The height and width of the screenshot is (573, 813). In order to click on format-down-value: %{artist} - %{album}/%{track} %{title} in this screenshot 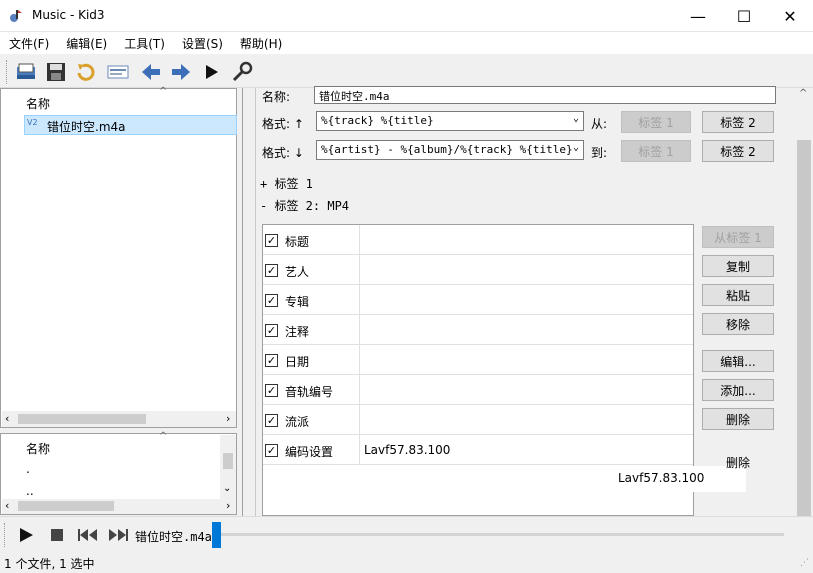, I will do `click(447, 149)`.